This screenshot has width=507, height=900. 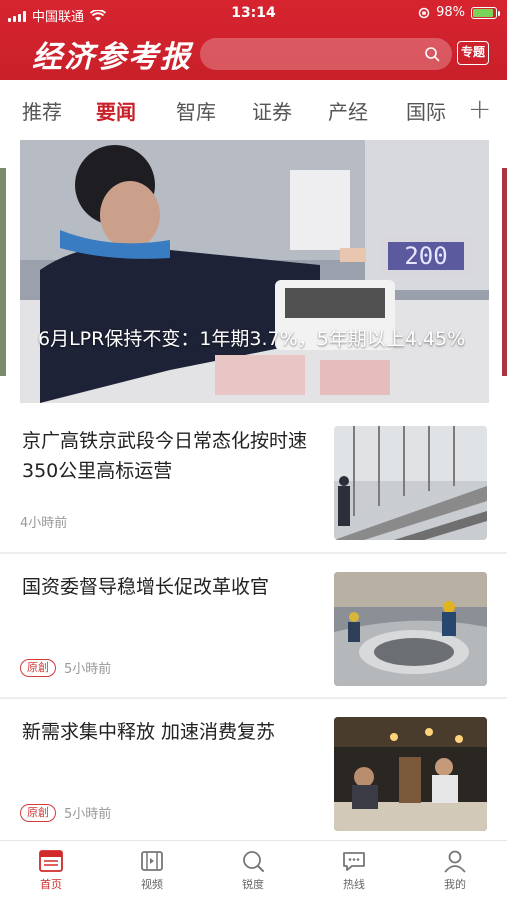 I want to click on nav-ruidu: 锐度, so click(x=253, y=870).